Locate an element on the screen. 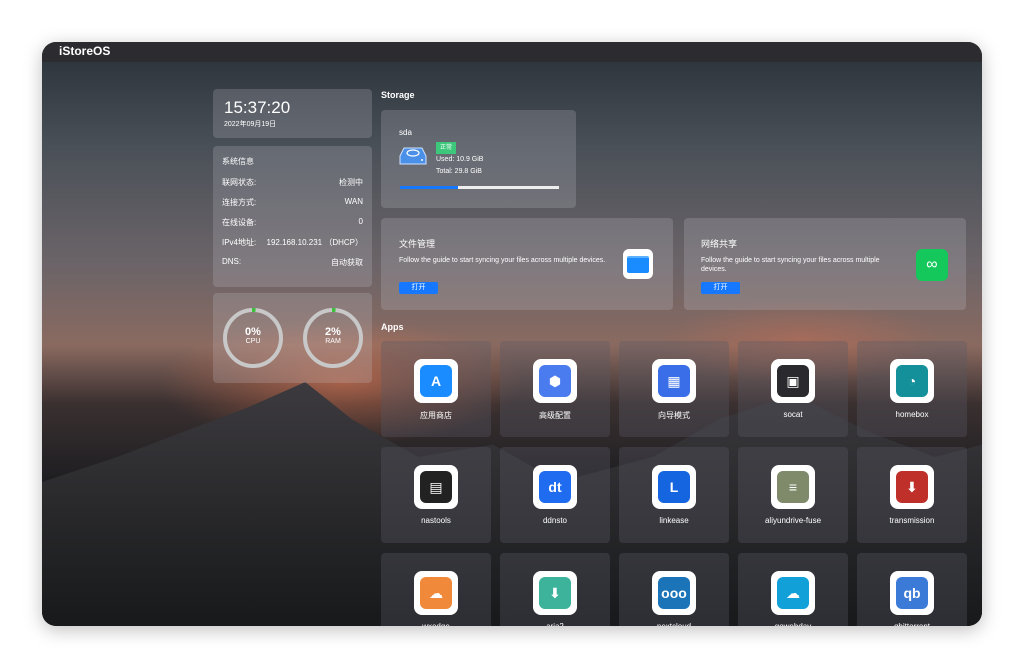 This screenshot has height=668, width=1024. cpu-gauge-text: 0% CPU is located at coordinates (253, 335).